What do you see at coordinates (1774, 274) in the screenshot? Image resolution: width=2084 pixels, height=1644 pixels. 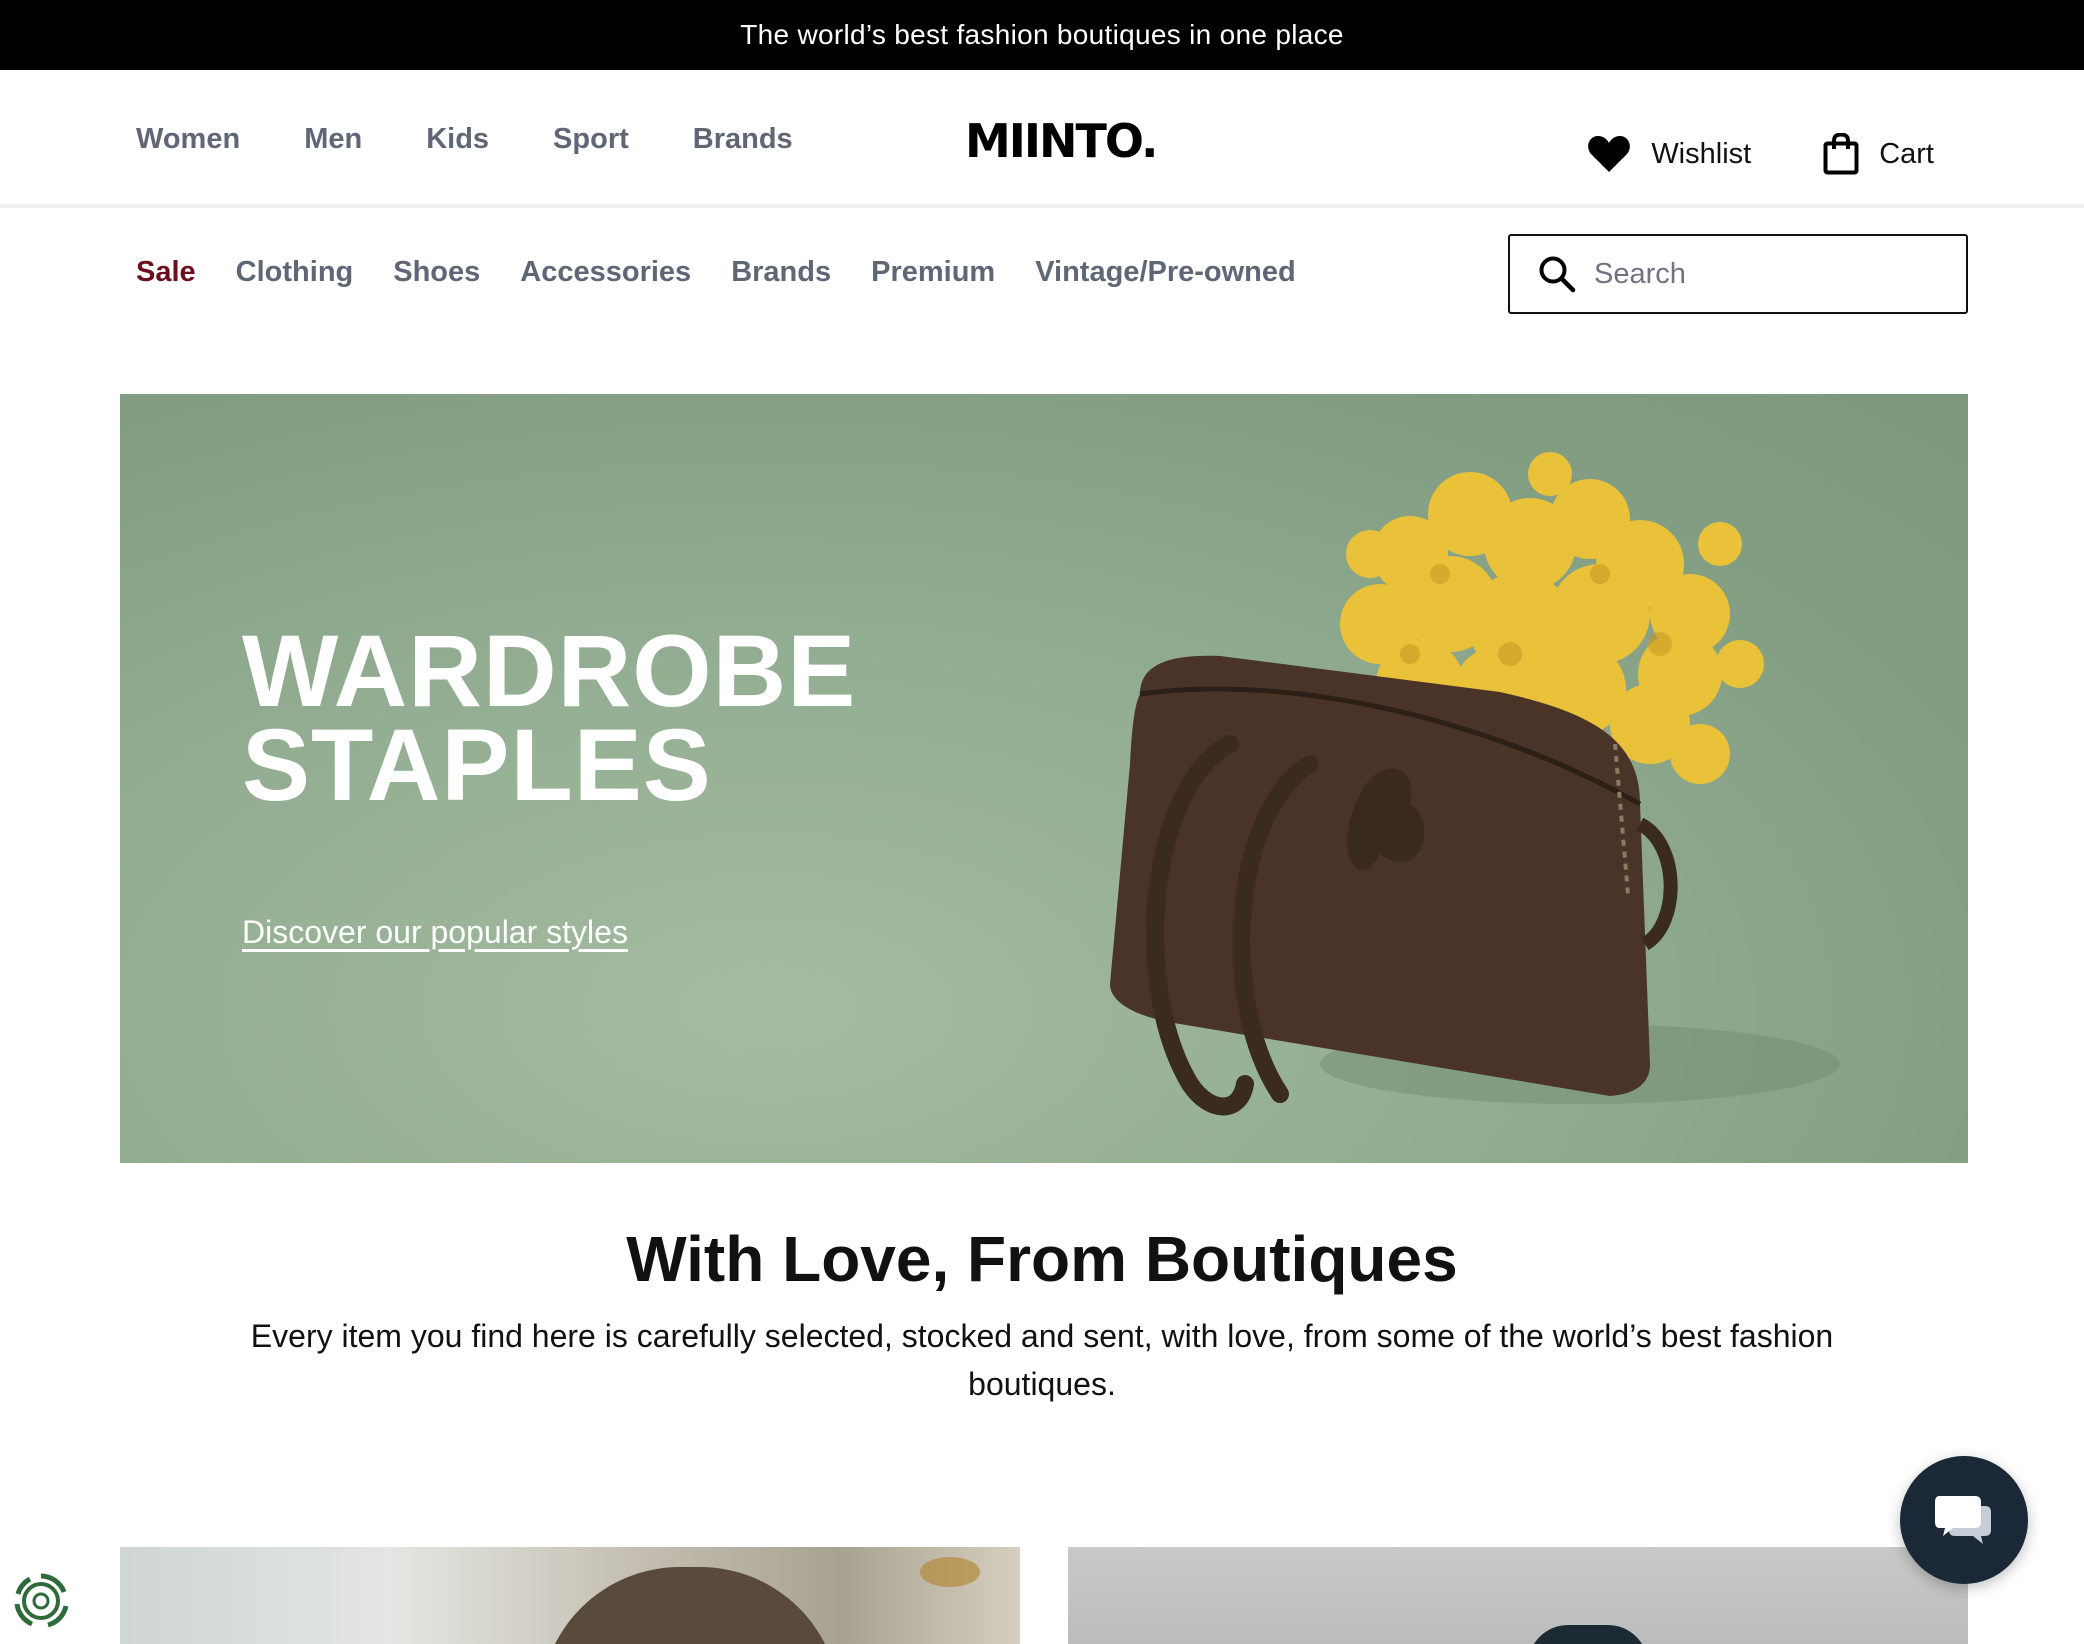 I see `search-input` at bounding box center [1774, 274].